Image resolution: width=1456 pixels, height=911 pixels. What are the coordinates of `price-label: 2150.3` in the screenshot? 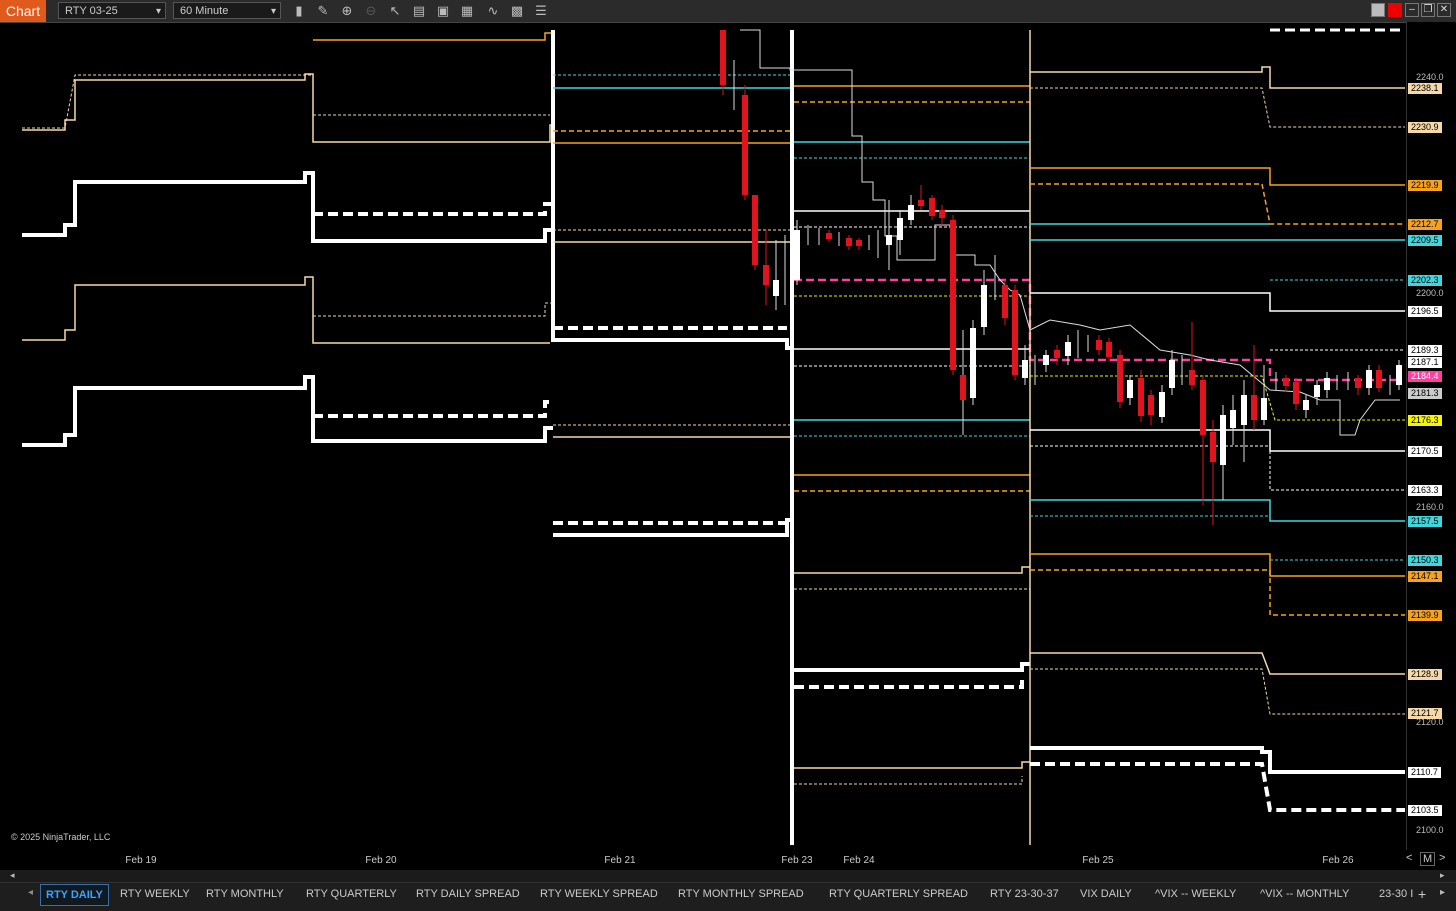 It's located at (1425, 560).